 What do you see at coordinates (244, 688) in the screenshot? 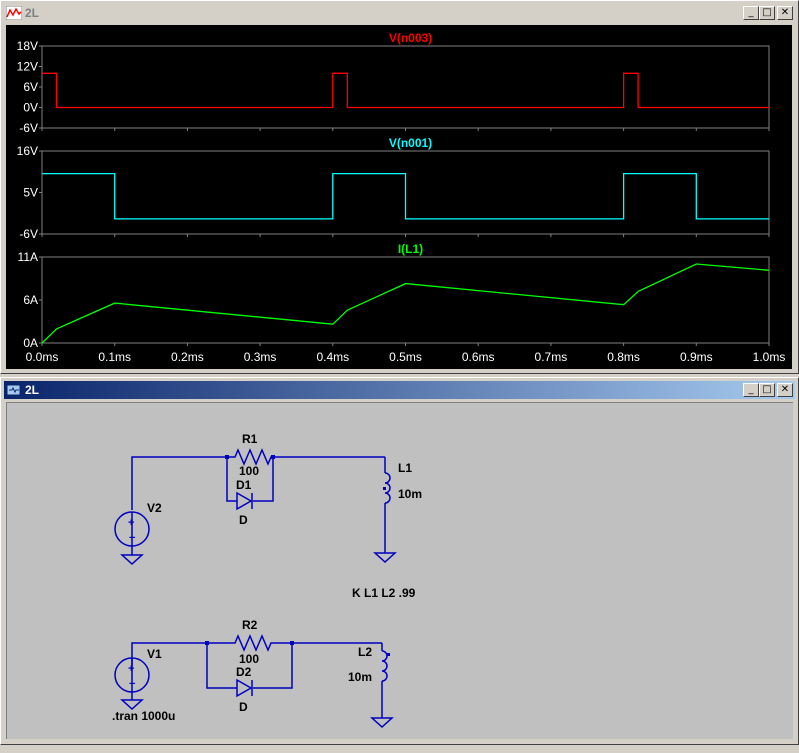
I see `d2-diode` at bounding box center [244, 688].